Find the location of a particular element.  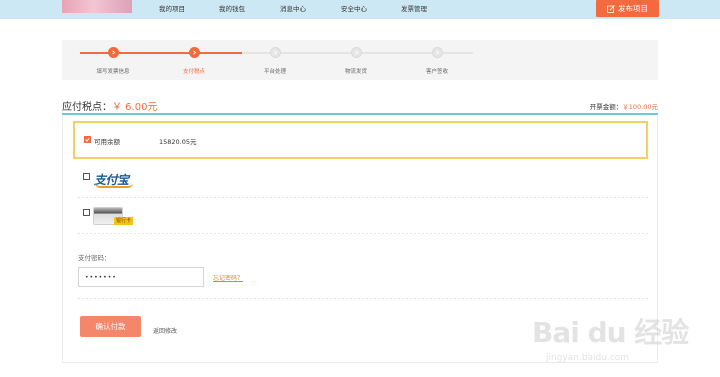

publish-project-button: 发布项目 is located at coordinates (627, 8).